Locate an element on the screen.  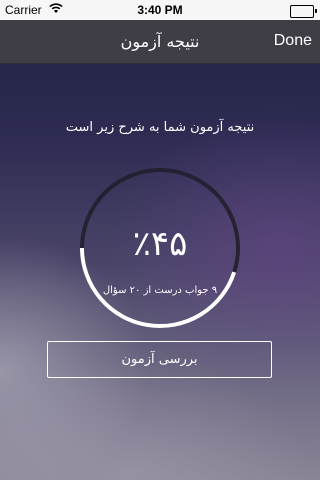
page-title: نتیجه آزمون is located at coordinates (160, 41).